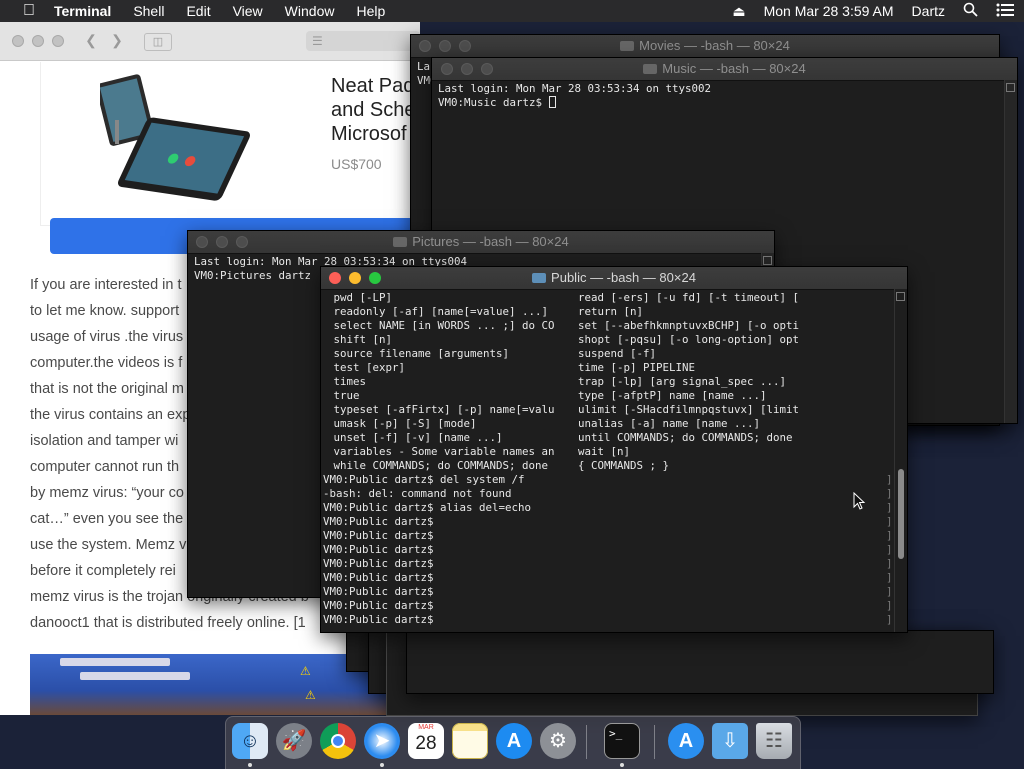 The width and height of the screenshot is (1024, 769). Describe the element at coordinates (774, 741) in the screenshot. I see `trash-icon: ☷` at that location.